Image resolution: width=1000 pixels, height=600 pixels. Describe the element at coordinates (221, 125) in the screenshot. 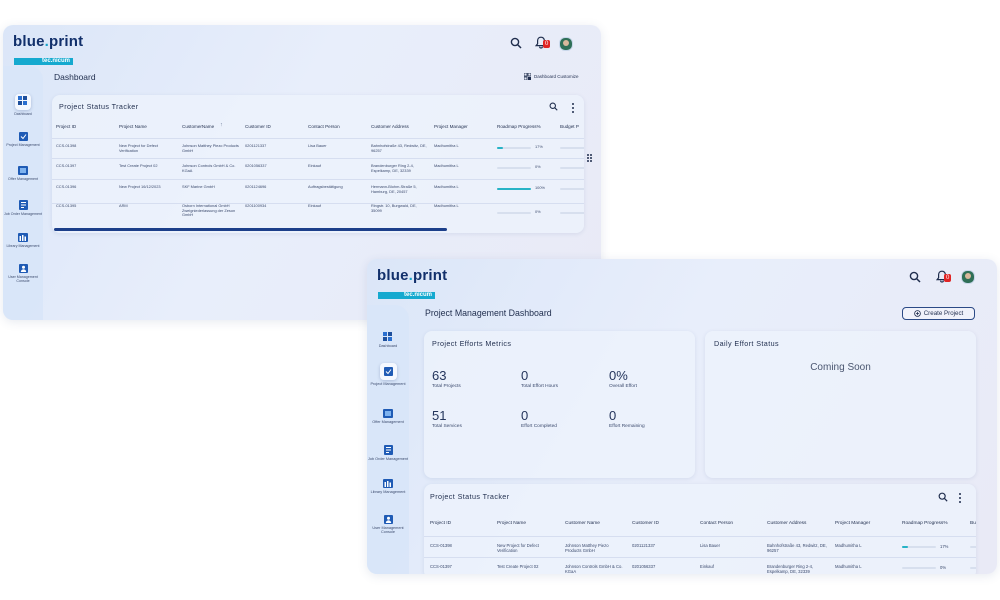

I see `sort-arrow-icon: ↑` at that location.